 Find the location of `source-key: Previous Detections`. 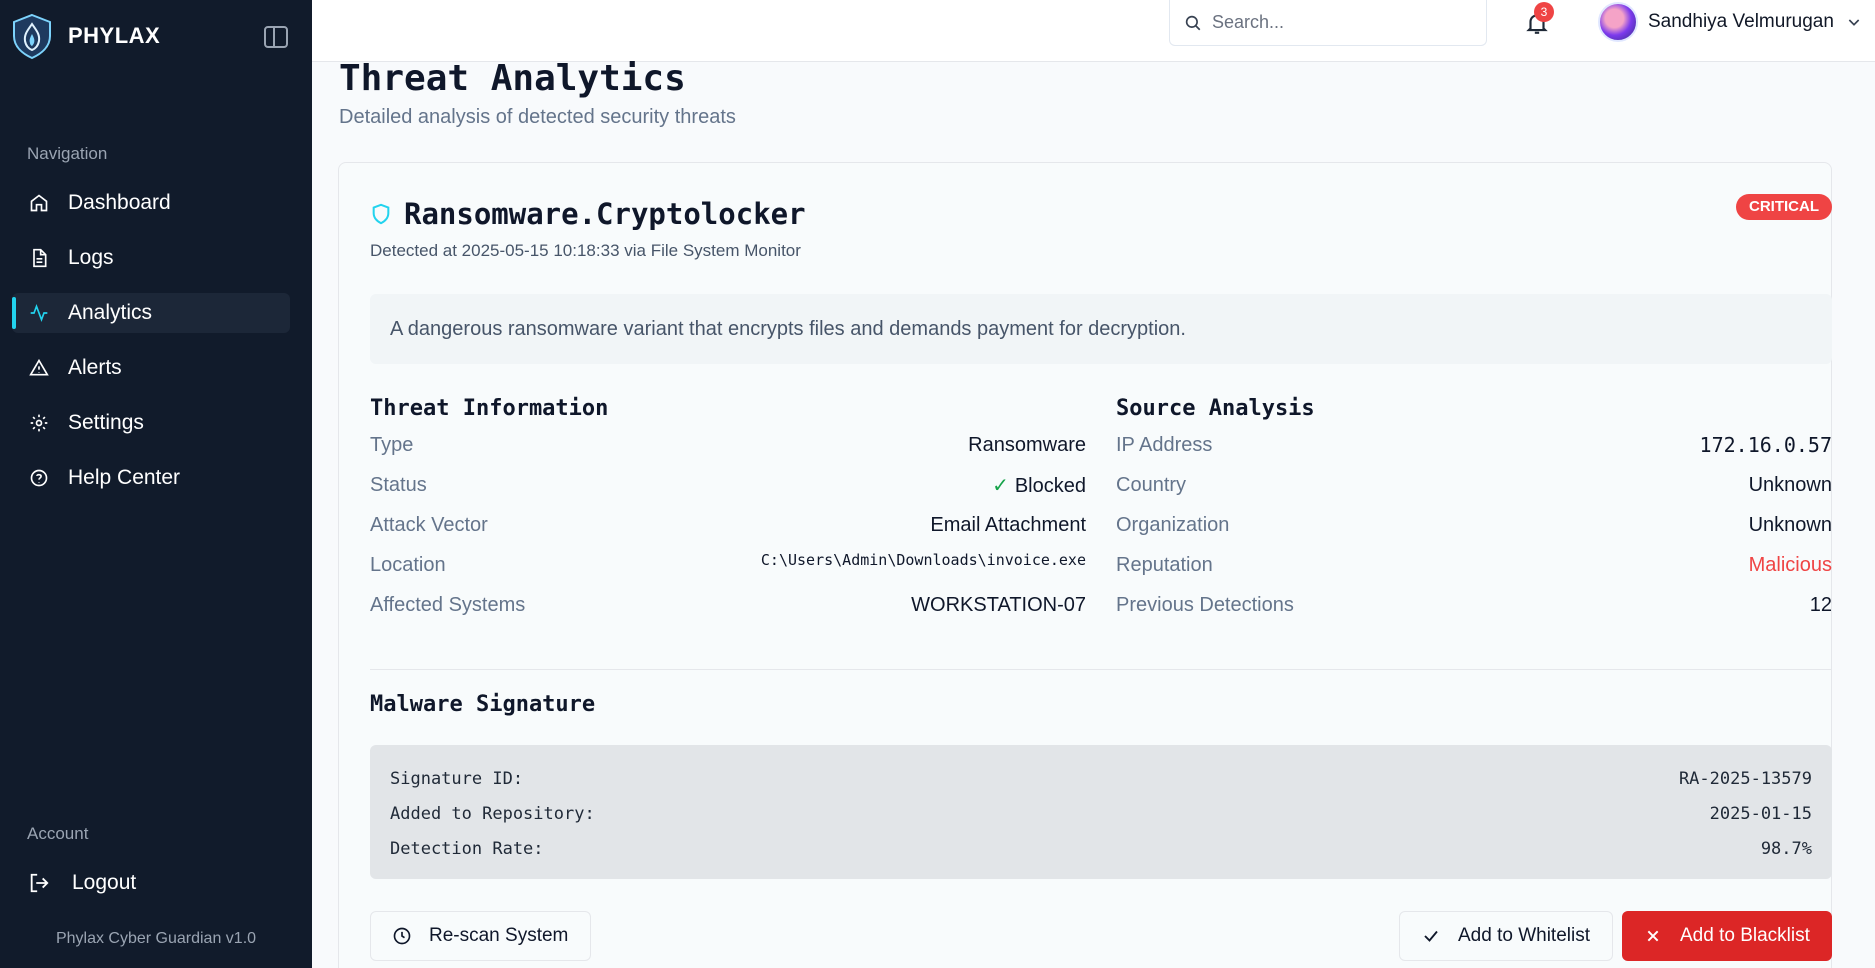

source-key: Previous Detections is located at coordinates (1205, 604).